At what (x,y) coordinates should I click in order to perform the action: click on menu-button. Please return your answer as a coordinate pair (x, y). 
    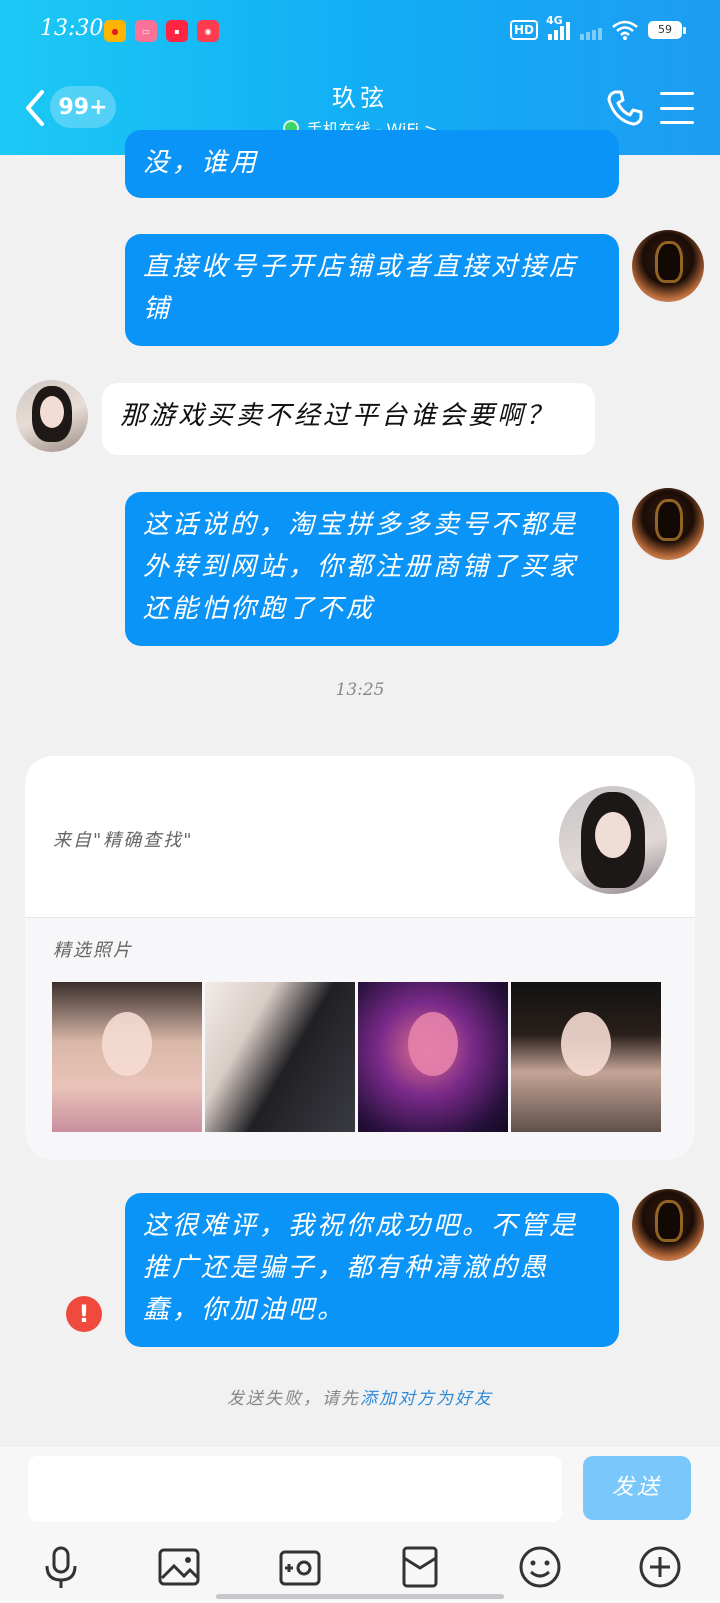
    Looking at the image, I should click on (677, 108).